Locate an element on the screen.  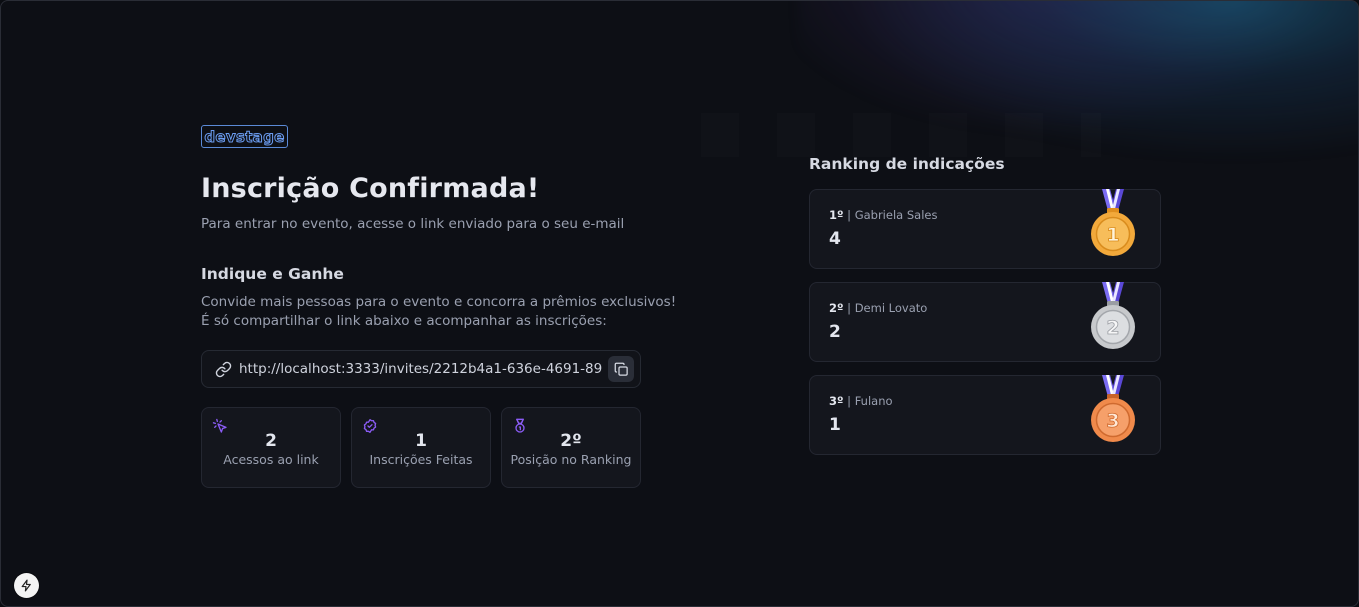
ranking-entry-2: 2º | Demi Lovato 2 2 is located at coordinates (985, 322).